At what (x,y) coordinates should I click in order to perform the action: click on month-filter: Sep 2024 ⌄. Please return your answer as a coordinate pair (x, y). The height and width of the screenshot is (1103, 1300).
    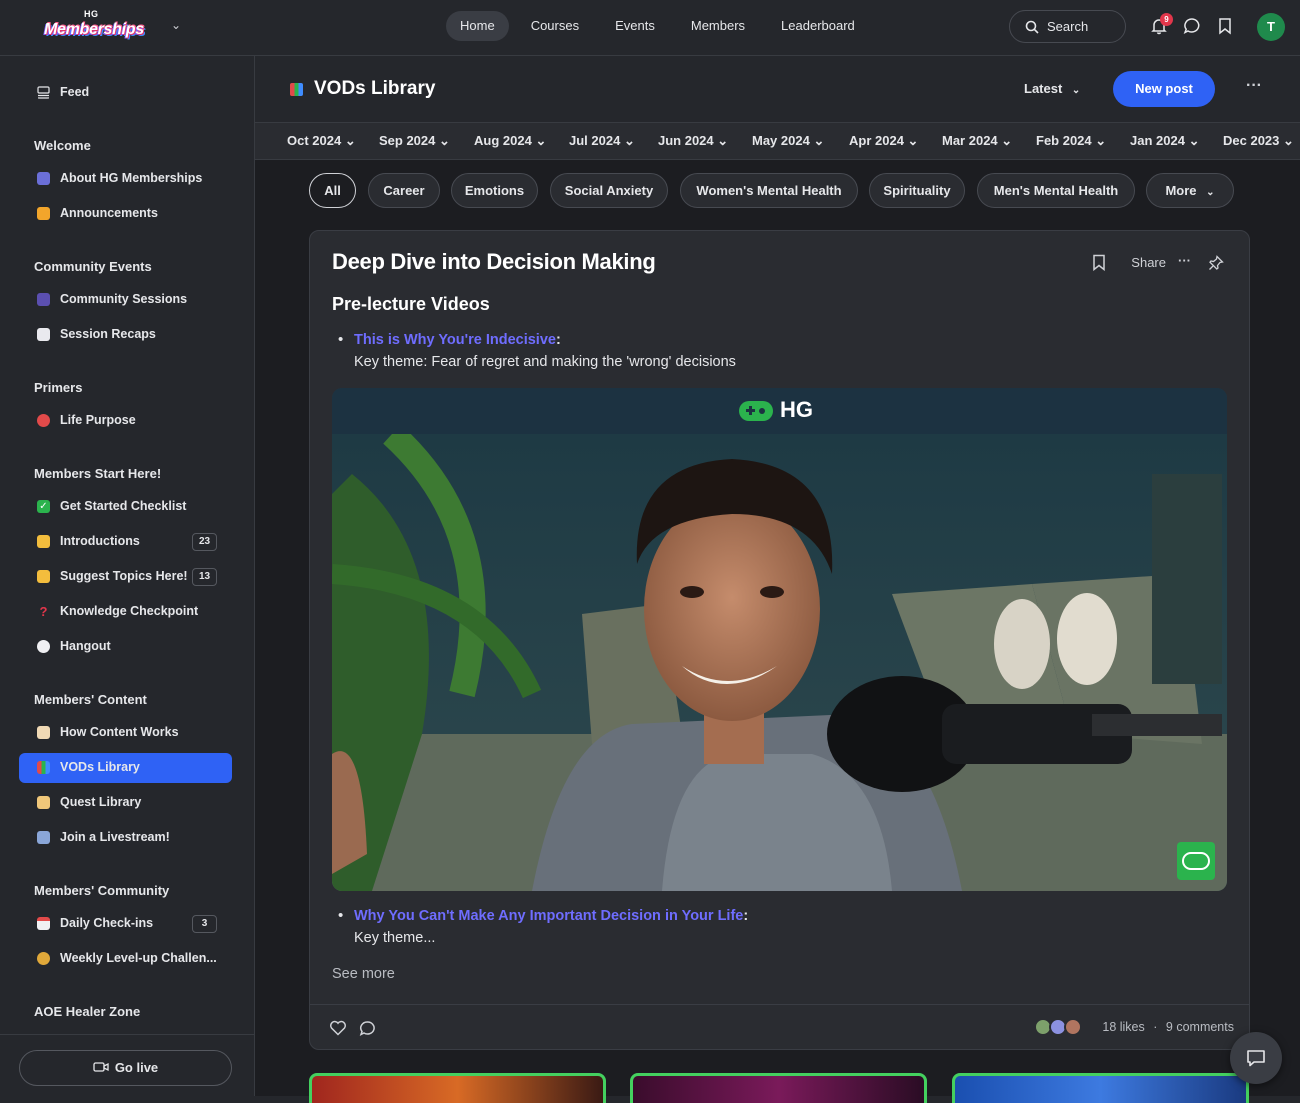
    Looking at the image, I should click on (414, 141).